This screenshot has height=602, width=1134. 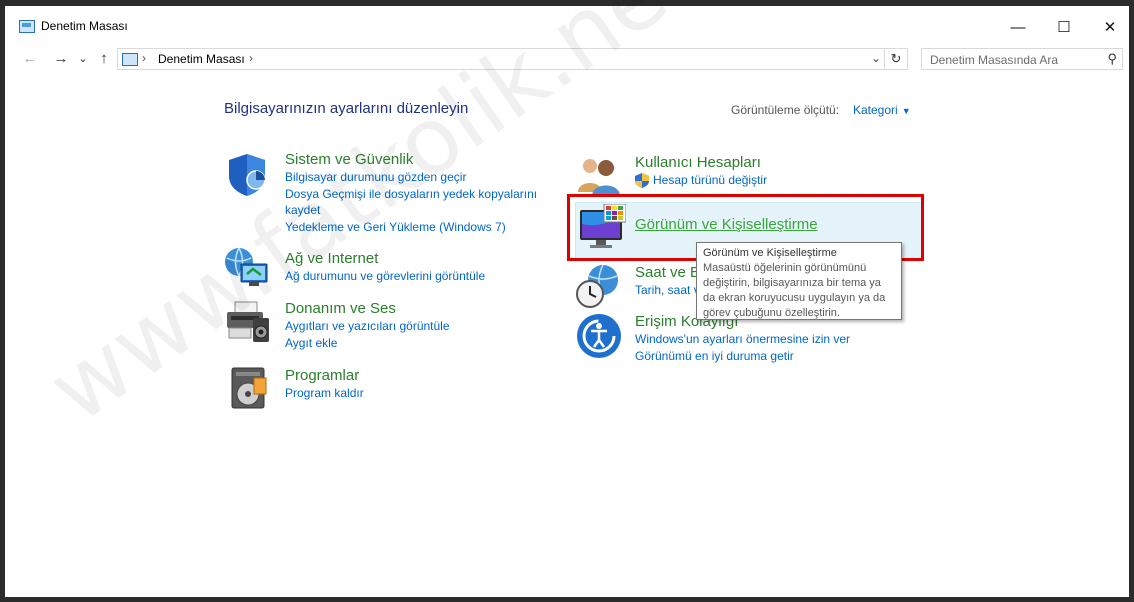 What do you see at coordinates (411, 159) in the screenshot?
I see `category-title: Sistem ve Güvenlik` at bounding box center [411, 159].